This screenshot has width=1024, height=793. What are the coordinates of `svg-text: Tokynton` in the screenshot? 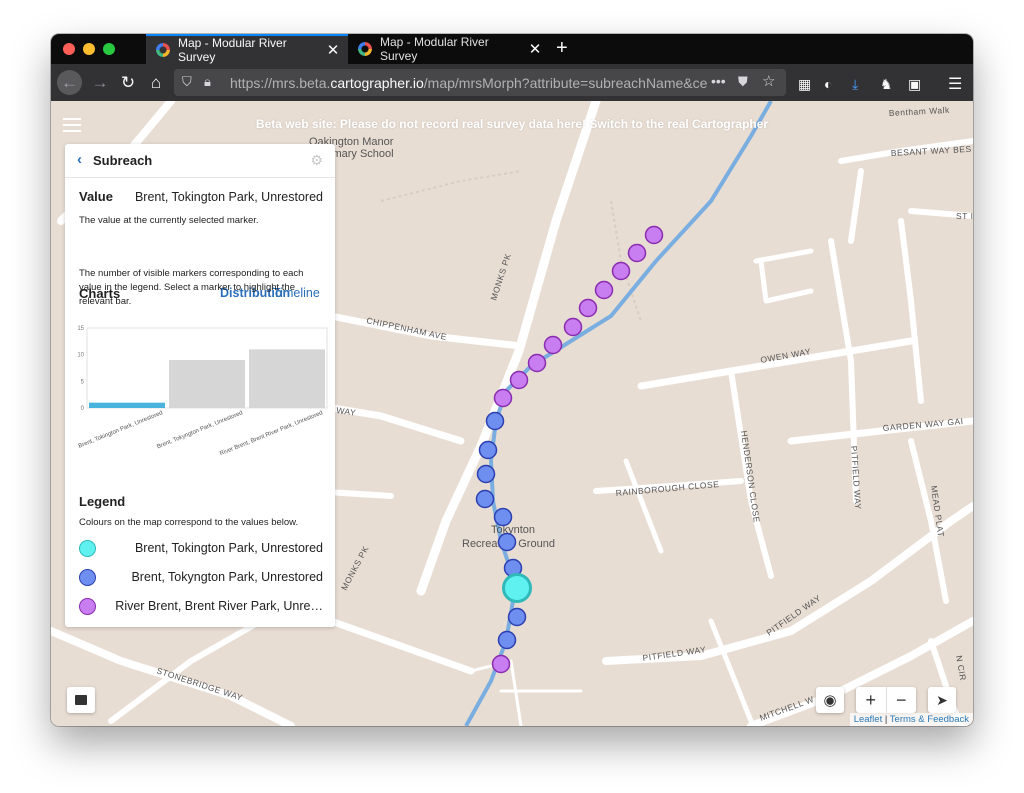 It's located at (513, 530).